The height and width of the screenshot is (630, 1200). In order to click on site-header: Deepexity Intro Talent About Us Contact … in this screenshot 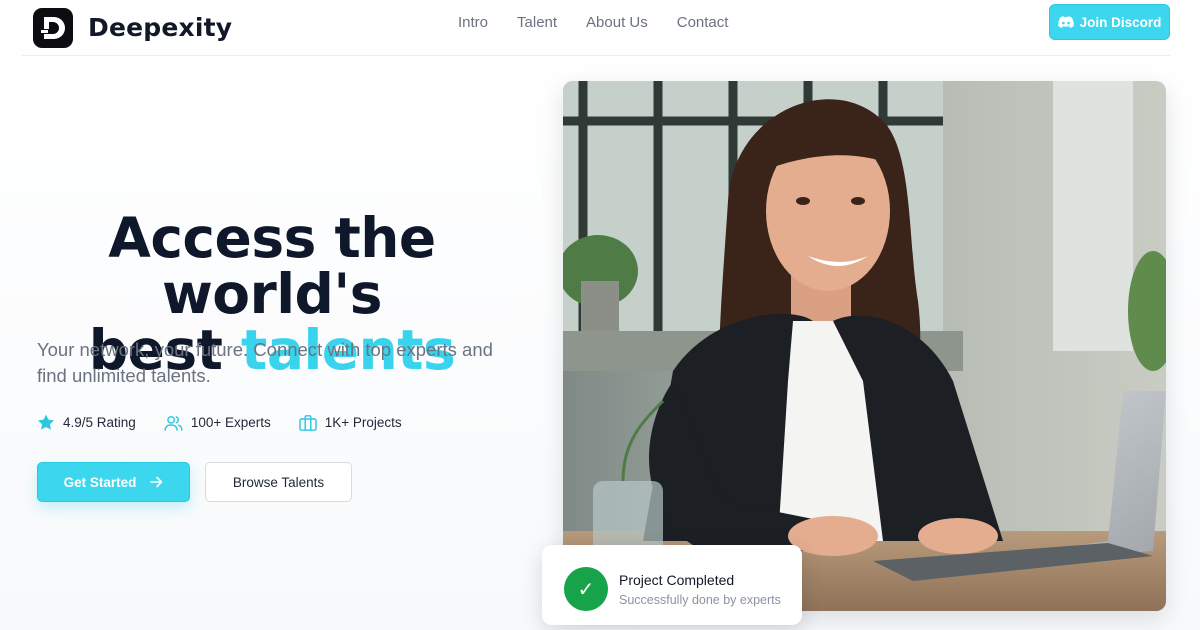, I will do `click(596, 28)`.